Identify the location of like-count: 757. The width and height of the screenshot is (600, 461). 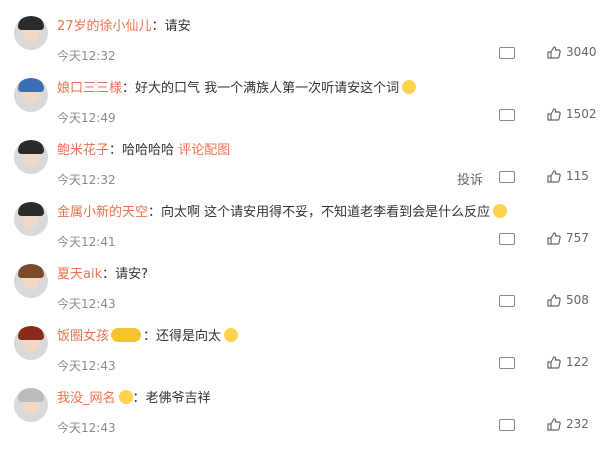
(577, 238).